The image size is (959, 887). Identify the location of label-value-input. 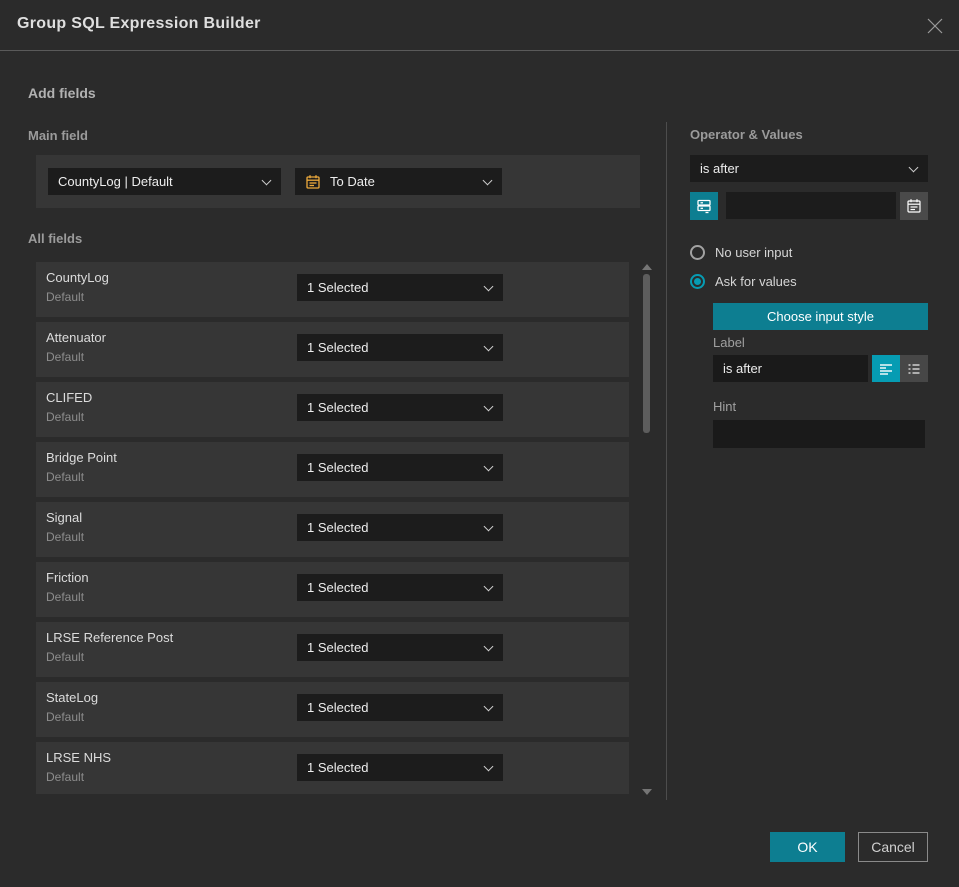
(790, 368).